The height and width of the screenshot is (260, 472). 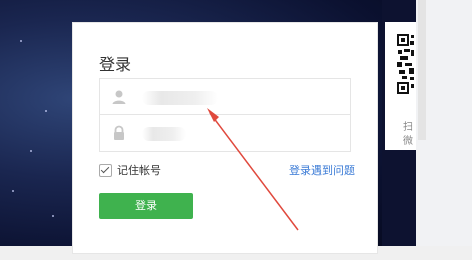 I want to click on qr-caption-1: 扫, so click(x=408, y=127).